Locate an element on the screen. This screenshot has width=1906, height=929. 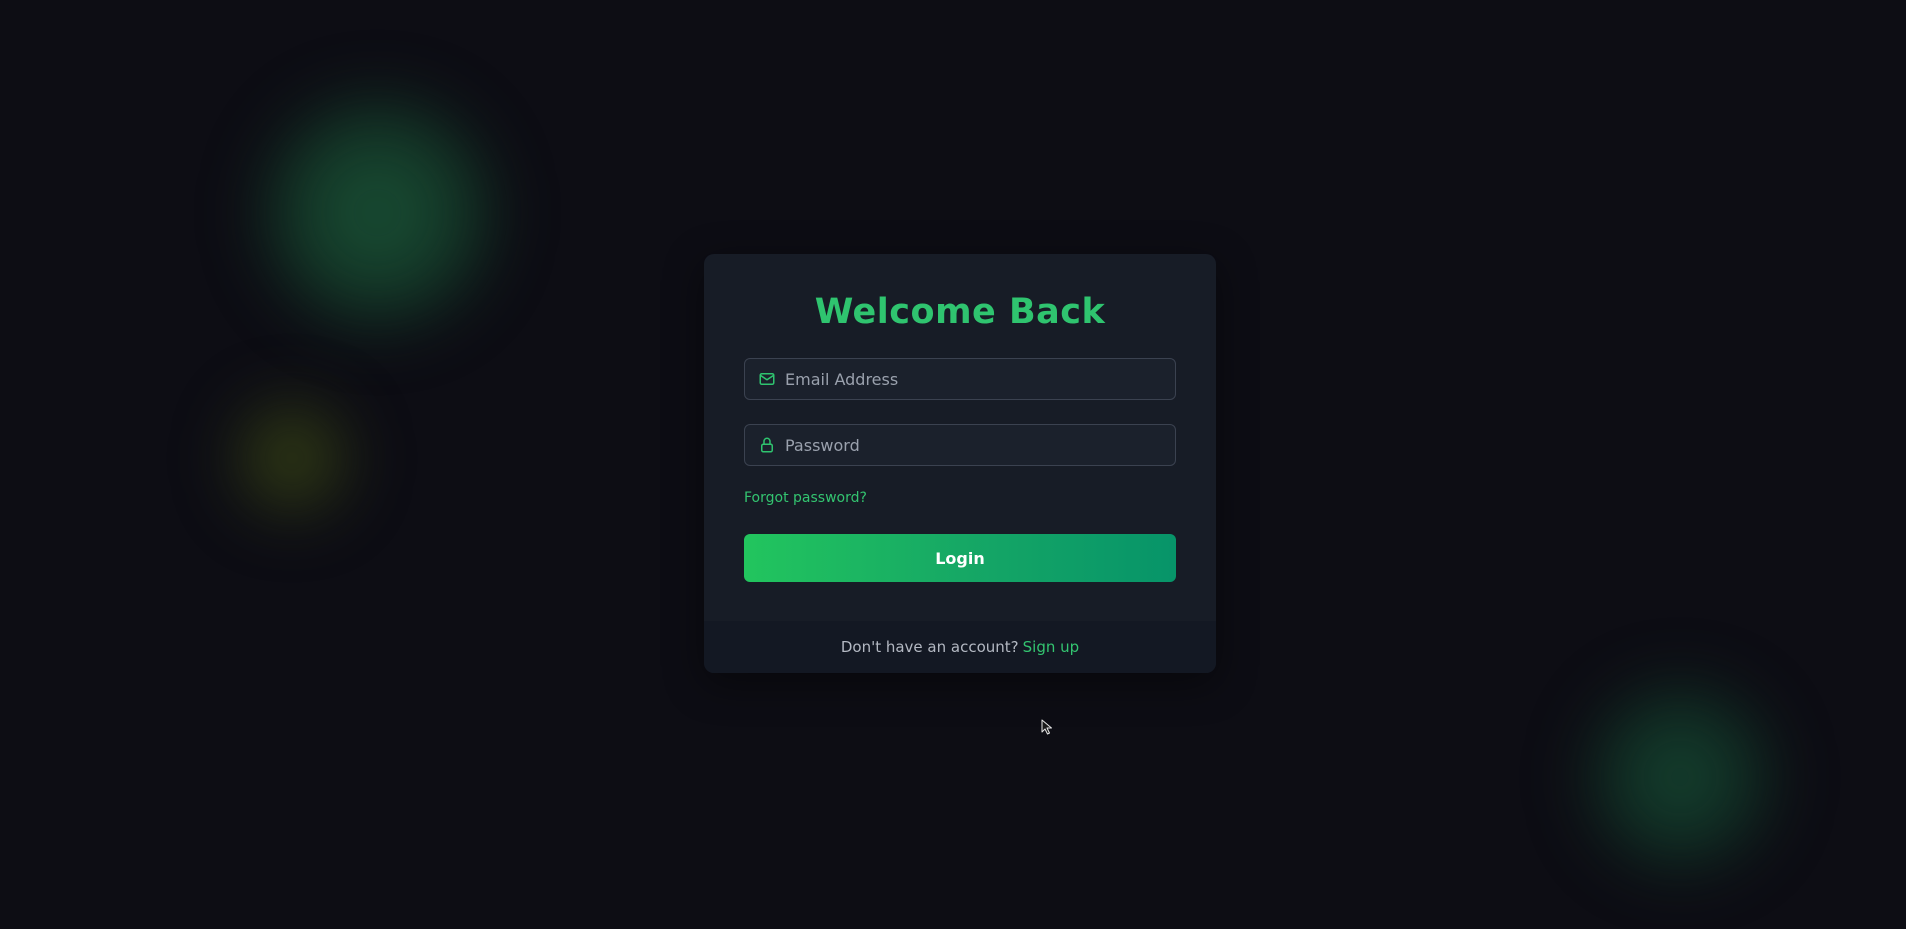
email-field is located at coordinates (960, 379).